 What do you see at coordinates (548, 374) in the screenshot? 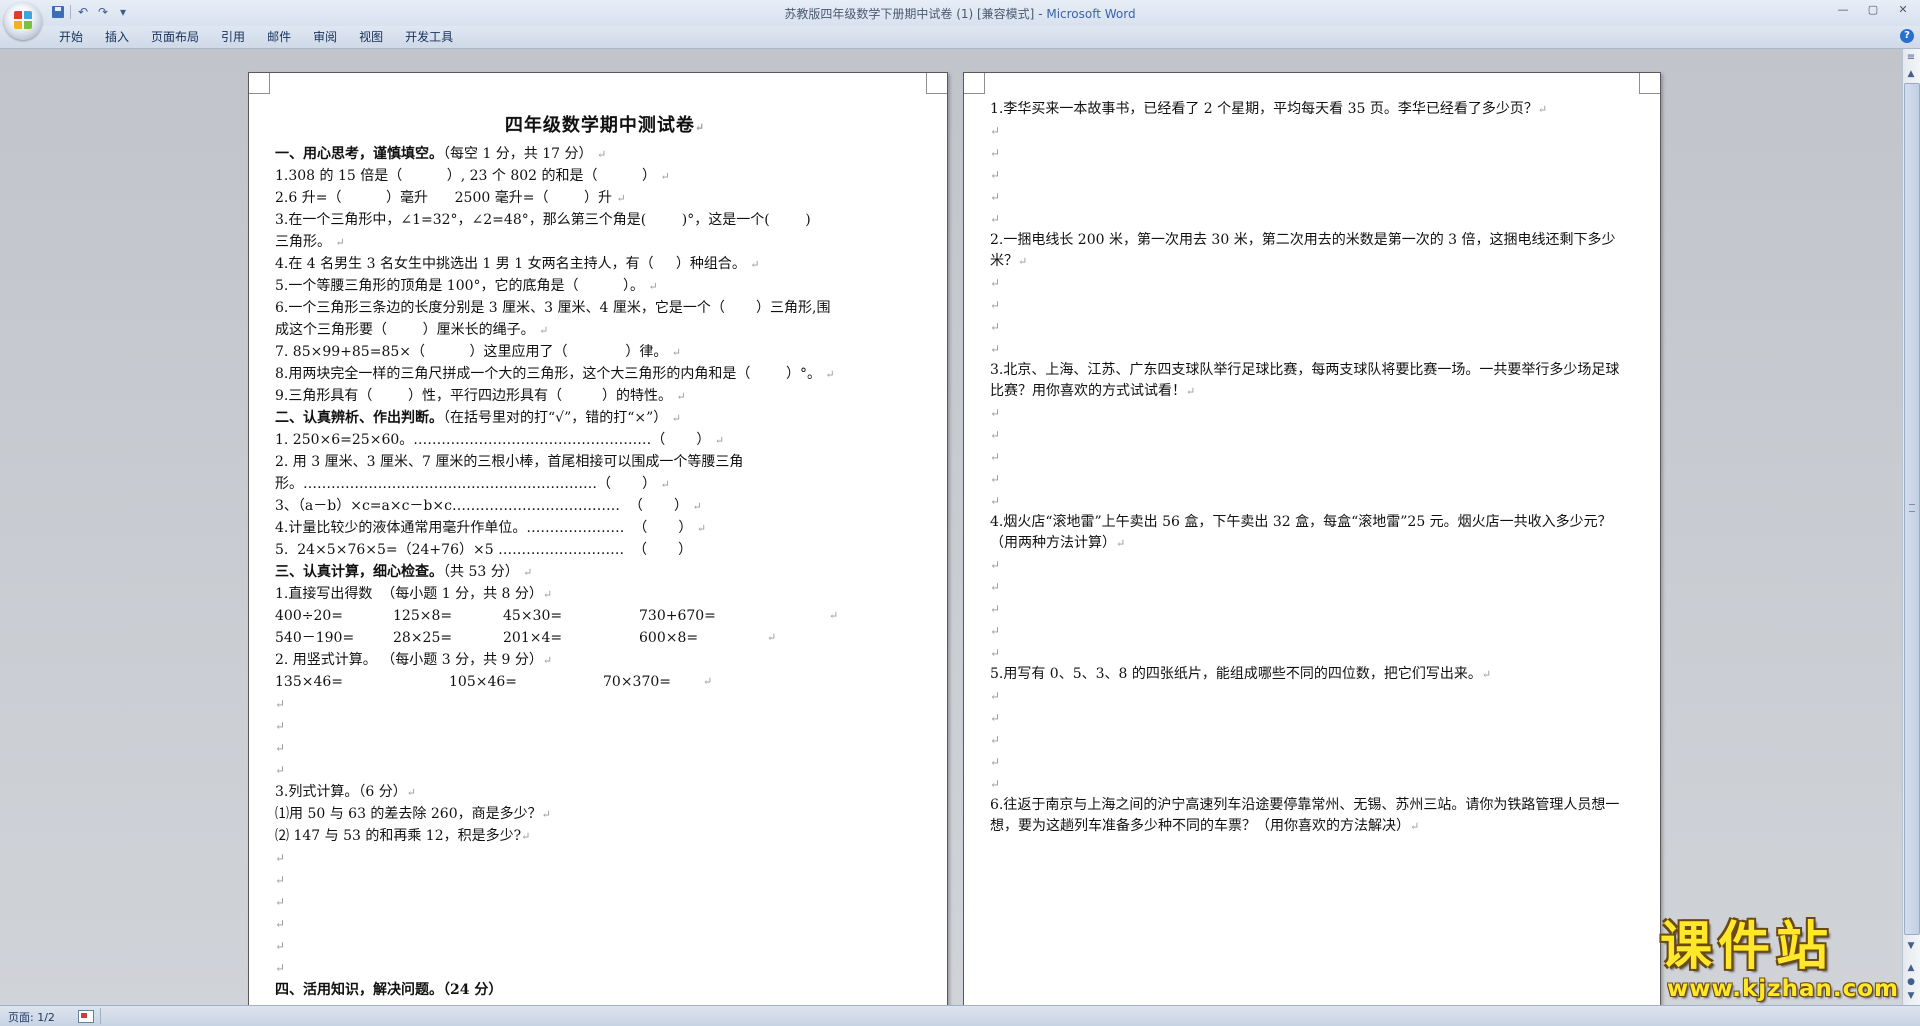
I see `question-text: 8.用两块完全一样的三角尺拼成一个大的三角形，这个大三角形的内角和是（ ）°。` at bounding box center [548, 374].